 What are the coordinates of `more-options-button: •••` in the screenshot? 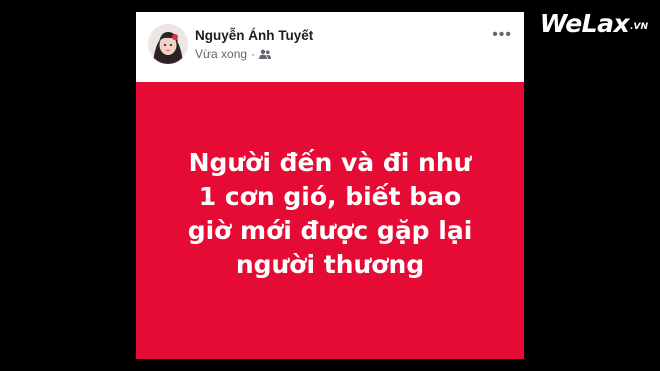 It's located at (502, 35).